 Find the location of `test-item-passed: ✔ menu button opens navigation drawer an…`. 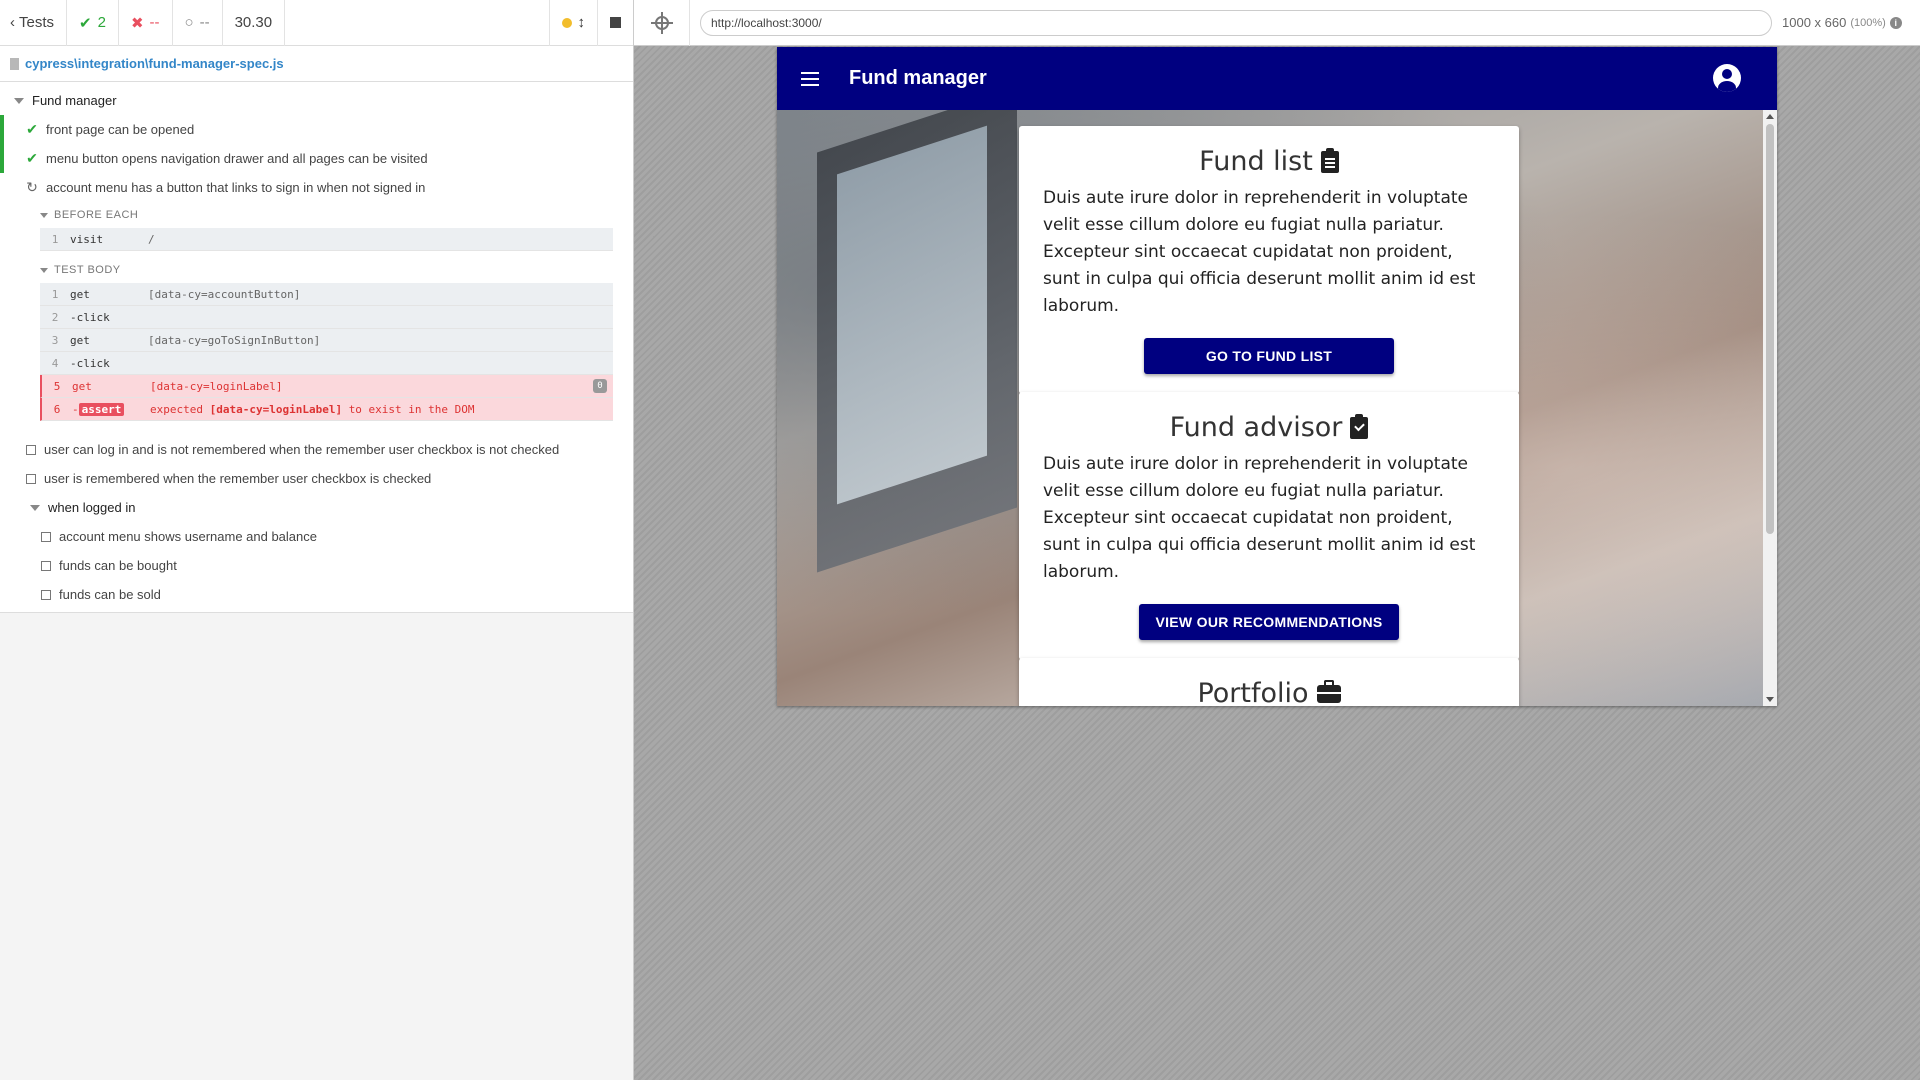

test-item-passed: ✔ menu button opens navigation drawer an… is located at coordinates (316, 158).